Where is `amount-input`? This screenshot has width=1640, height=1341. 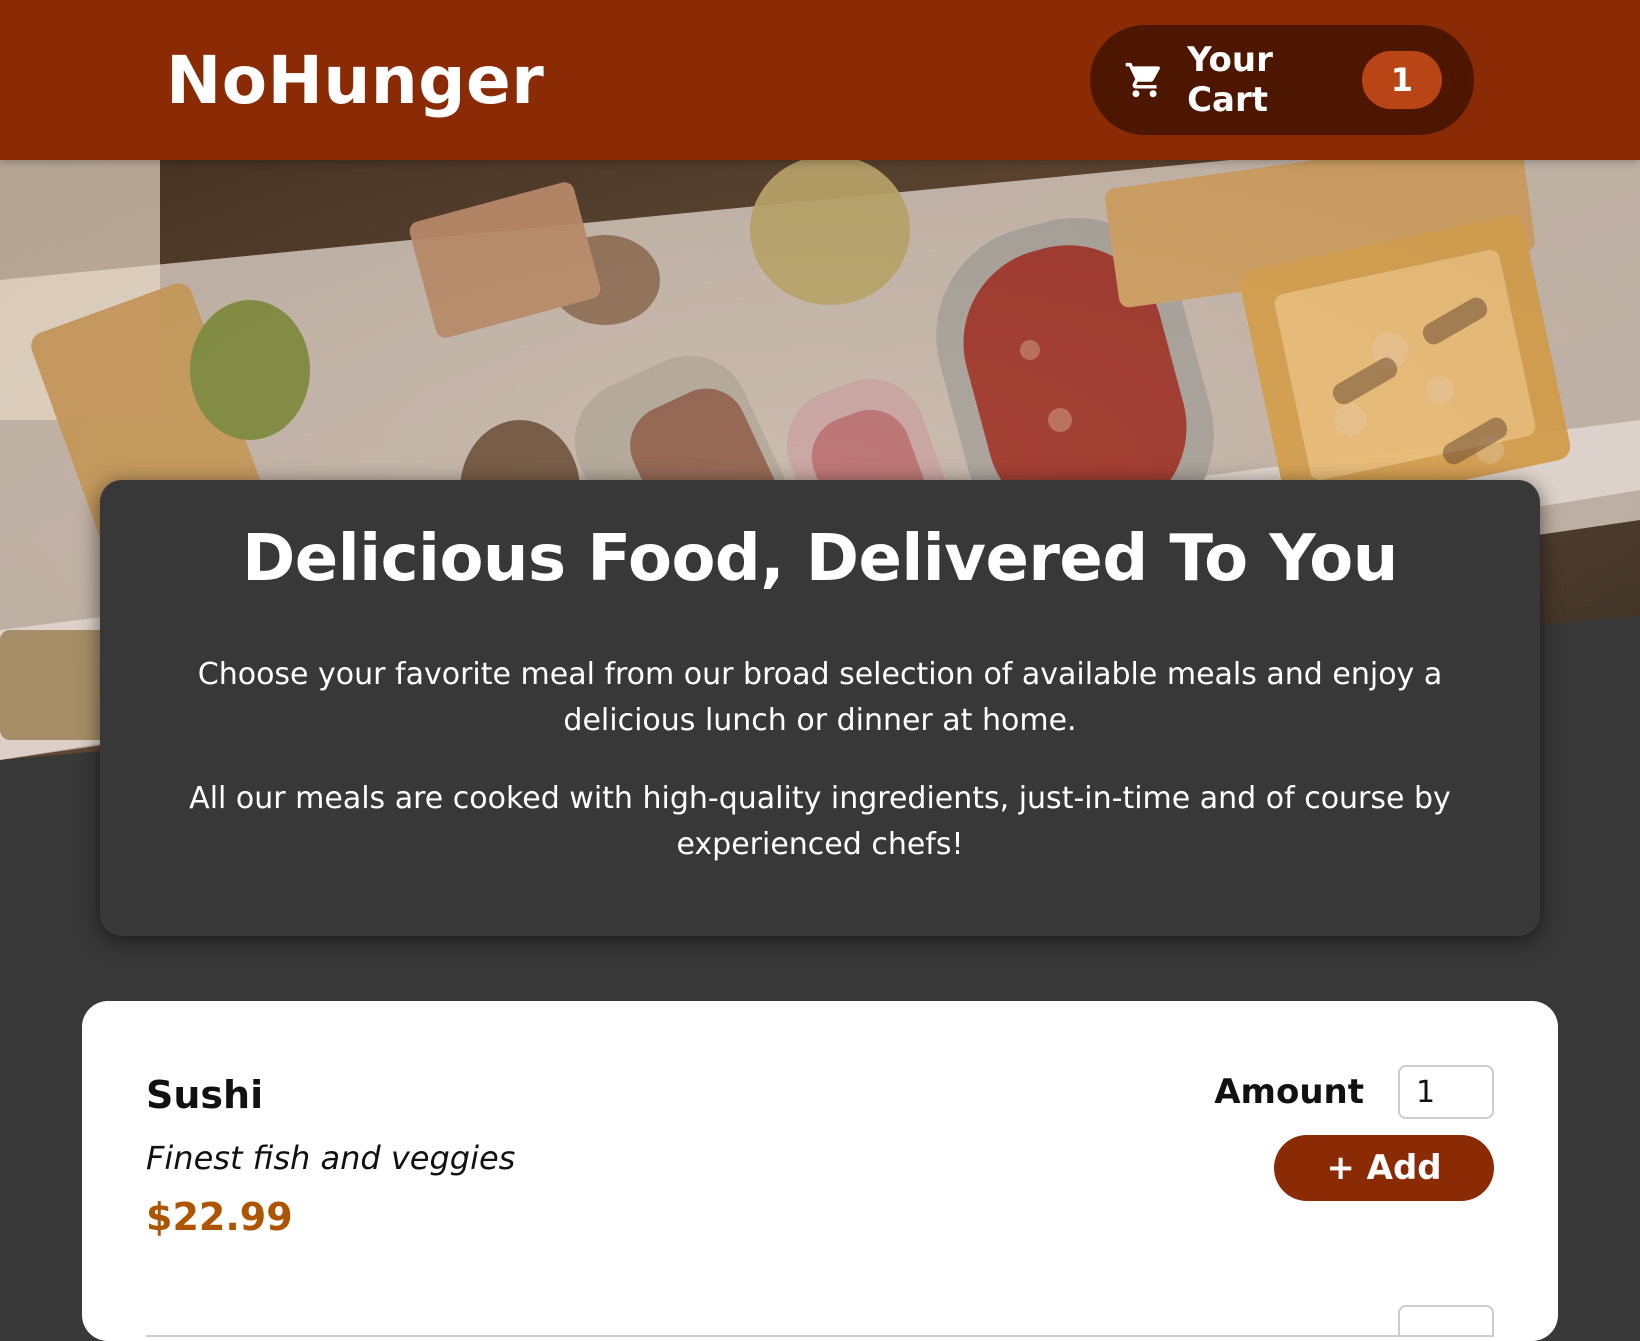 amount-input is located at coordinates (1446, 1092).